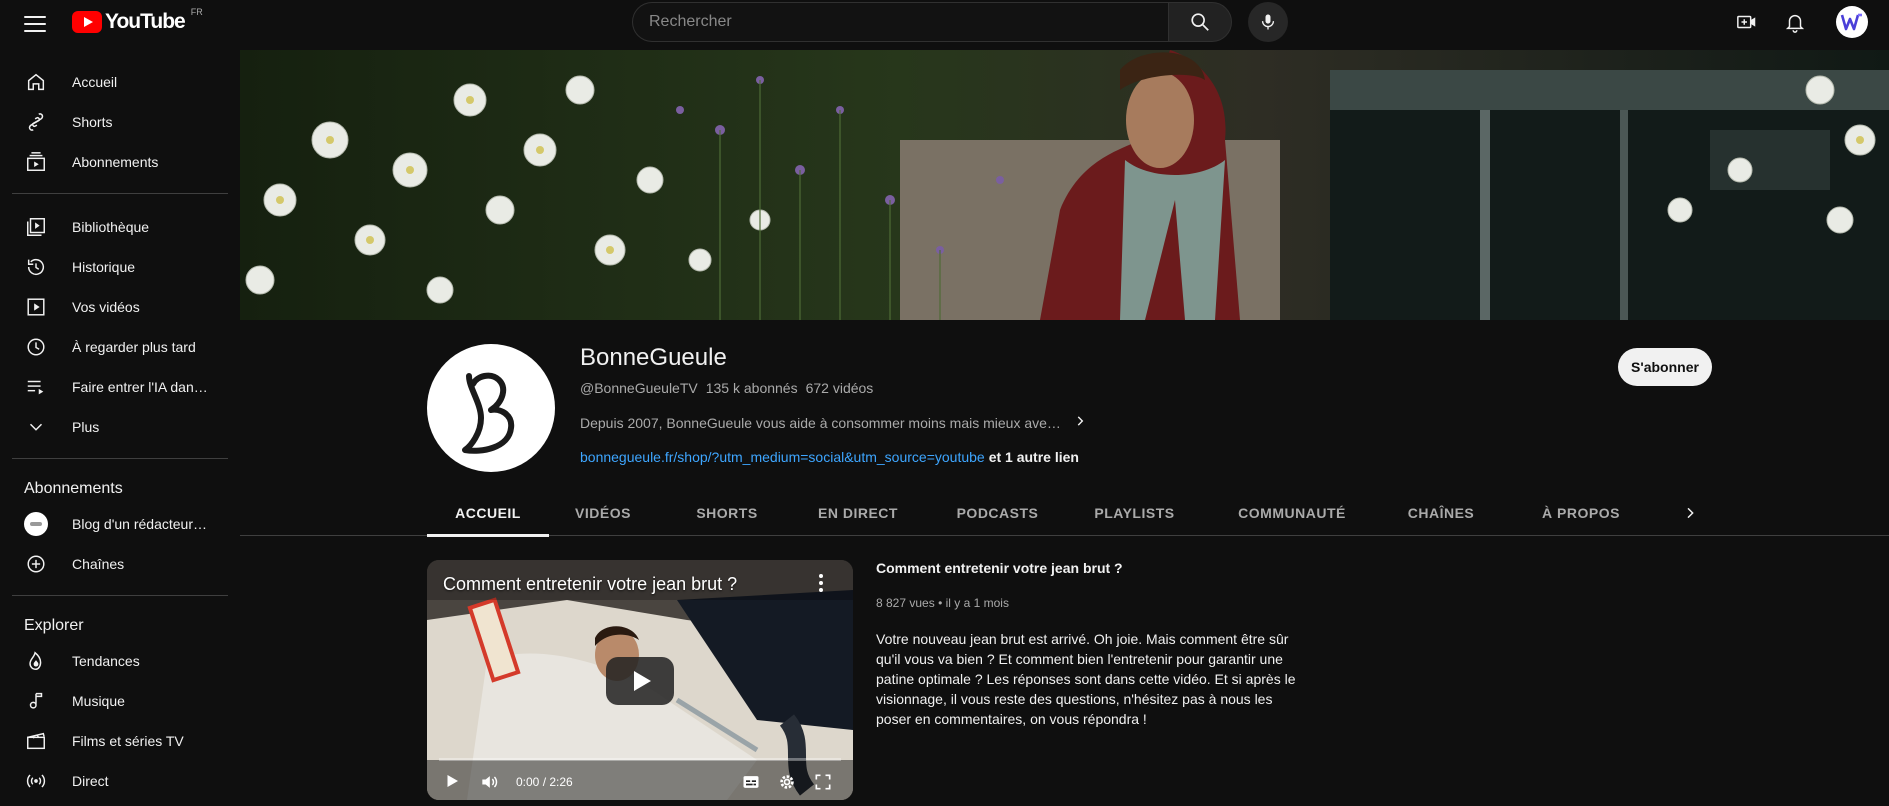 Image resolution: width=1889 pixels, height=806 pixels. Describe the element at coordinates (997, 513) in the screenshot. I see `tab-podcasts: PODCASTS` at that location.